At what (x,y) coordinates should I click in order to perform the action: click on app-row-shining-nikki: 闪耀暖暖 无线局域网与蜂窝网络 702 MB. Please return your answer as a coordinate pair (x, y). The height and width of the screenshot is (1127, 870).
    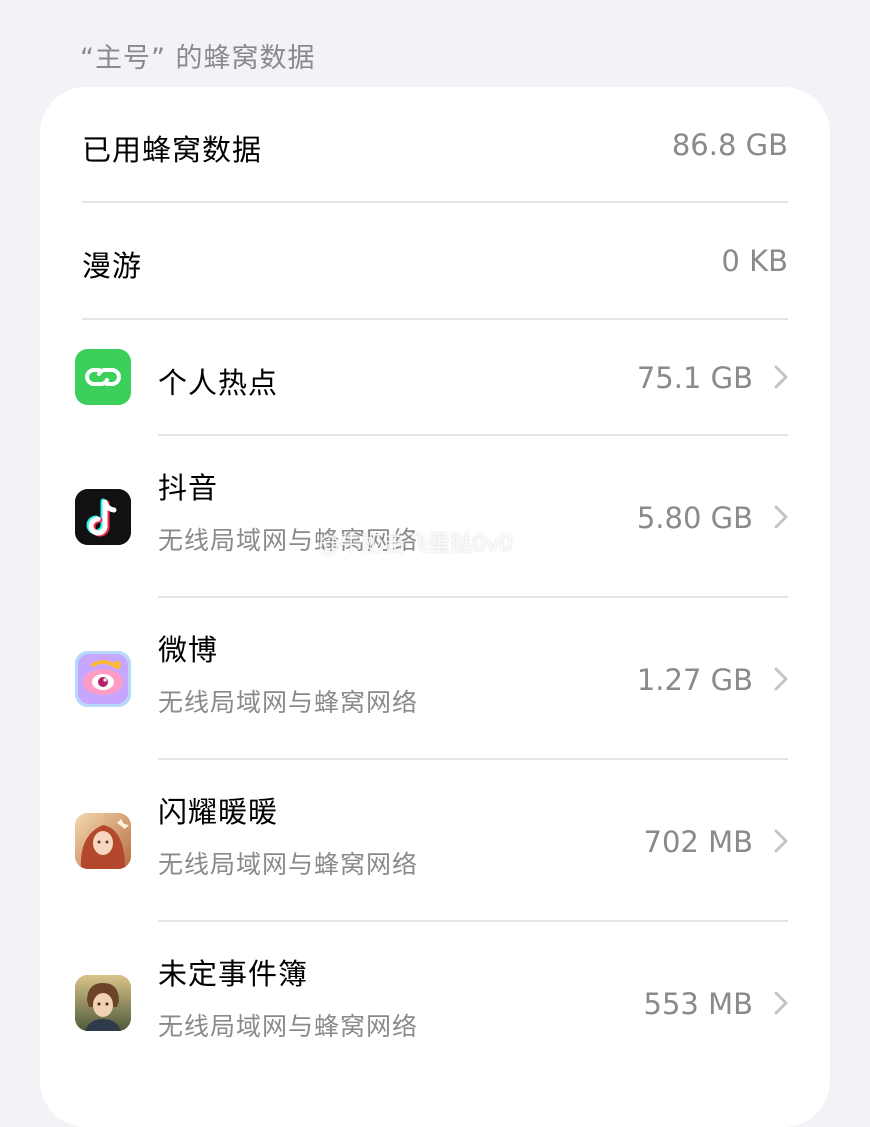
    Looking at the image, I should click on (435, 840).